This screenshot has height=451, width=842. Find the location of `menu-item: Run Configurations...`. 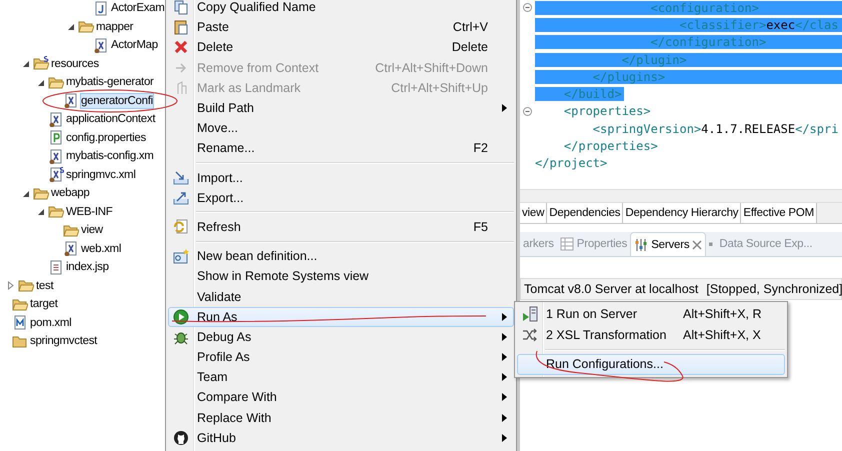

menu-item: Run Configurations... is located at coordinates (651, 364).